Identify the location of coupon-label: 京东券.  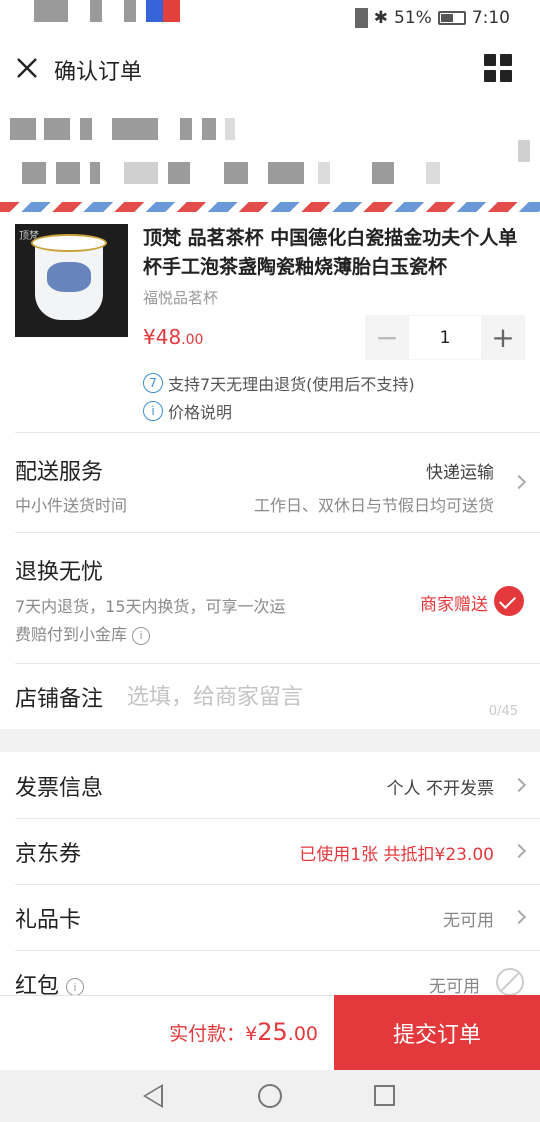
(48, 854).